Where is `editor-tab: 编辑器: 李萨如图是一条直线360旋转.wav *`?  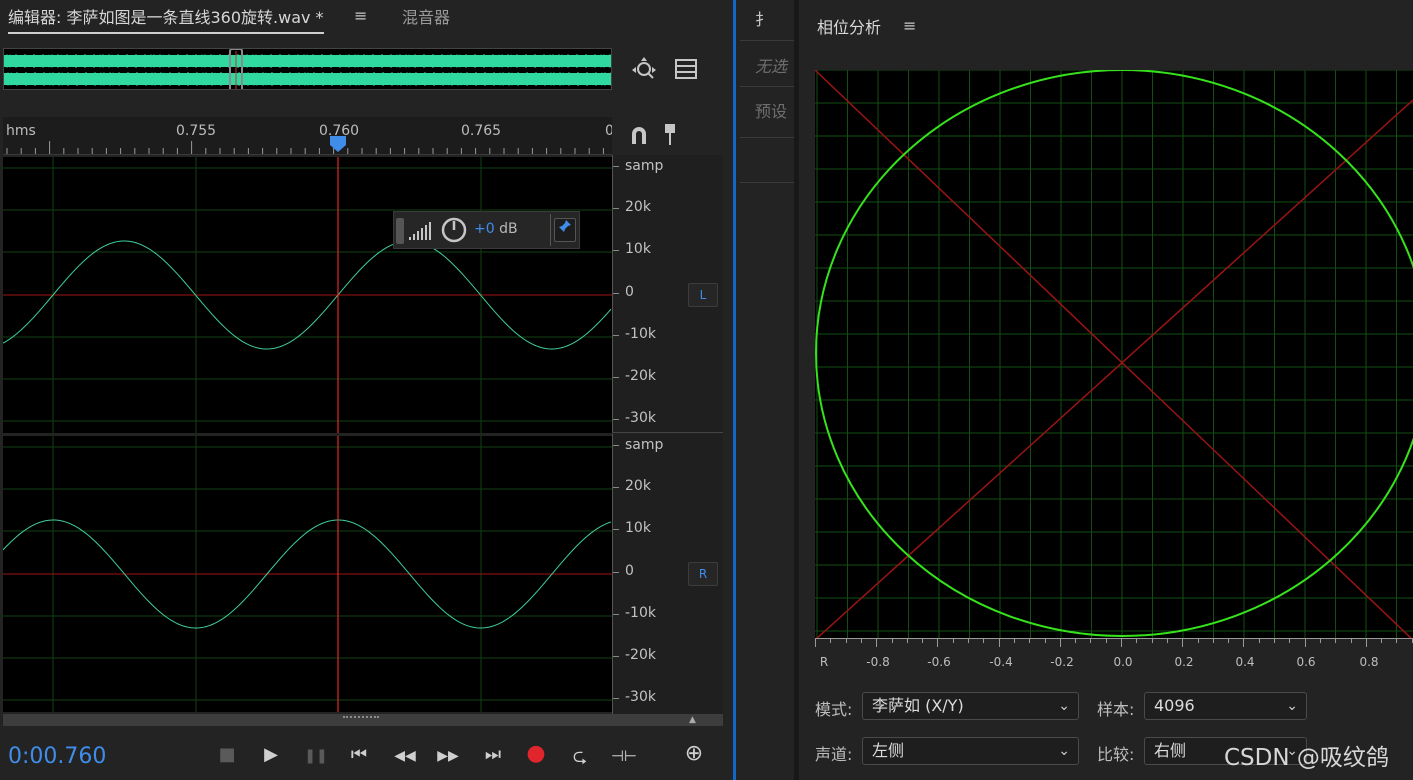
editor-tab: 编辑器: 李萨如图是一条直线360旋转.wav * is located at coordinates (166, 19).